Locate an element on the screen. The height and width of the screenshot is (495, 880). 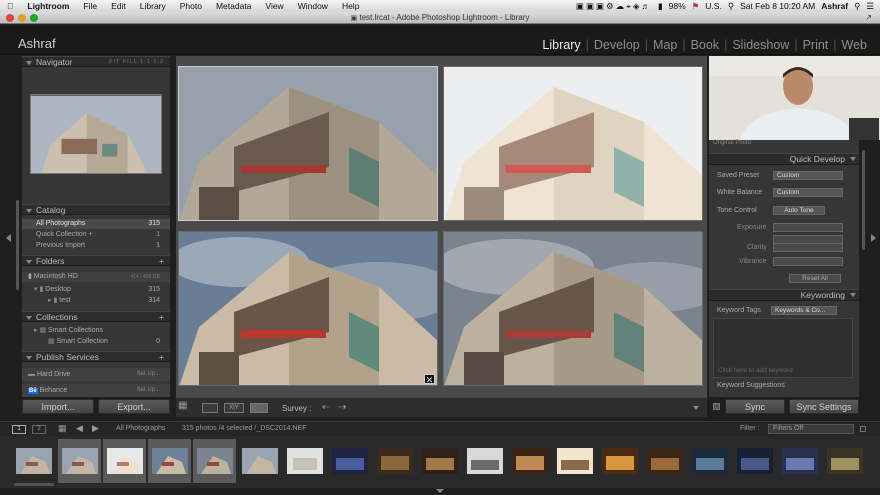
forward-arrow-icon: ▶ is located at coordinates (95, 428).